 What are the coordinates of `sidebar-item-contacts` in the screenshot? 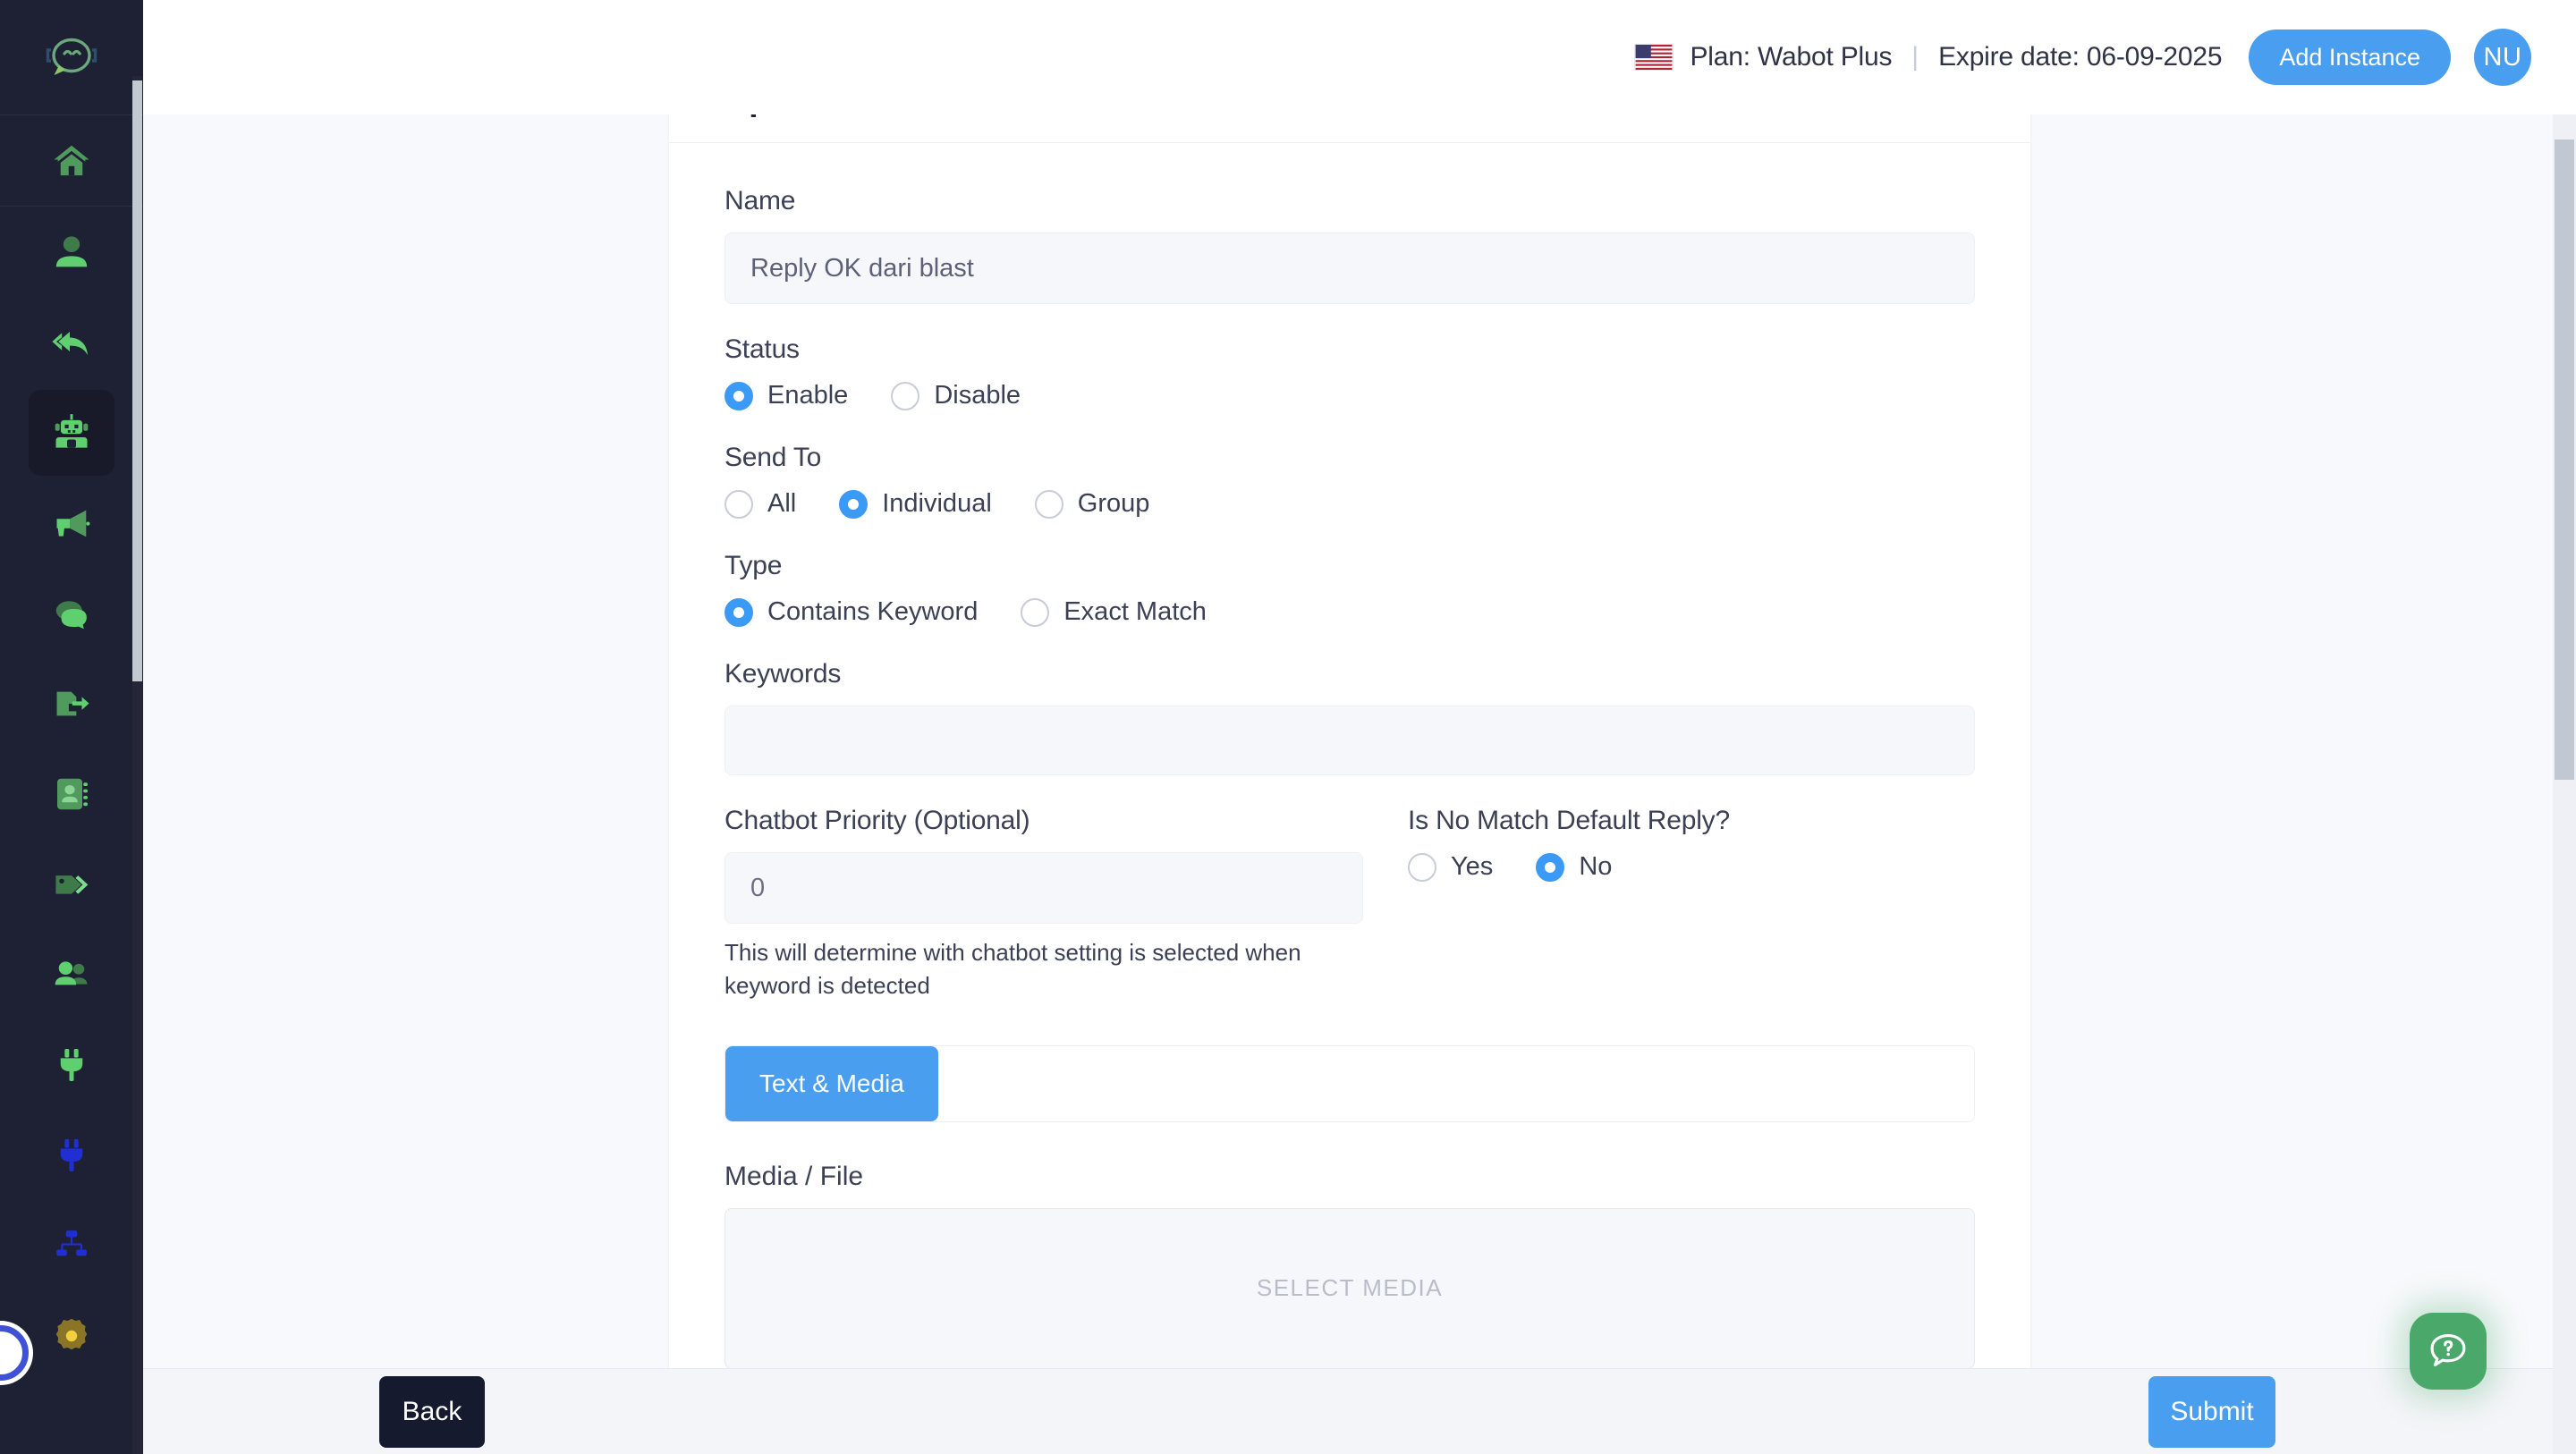 It's located at (71, 793).